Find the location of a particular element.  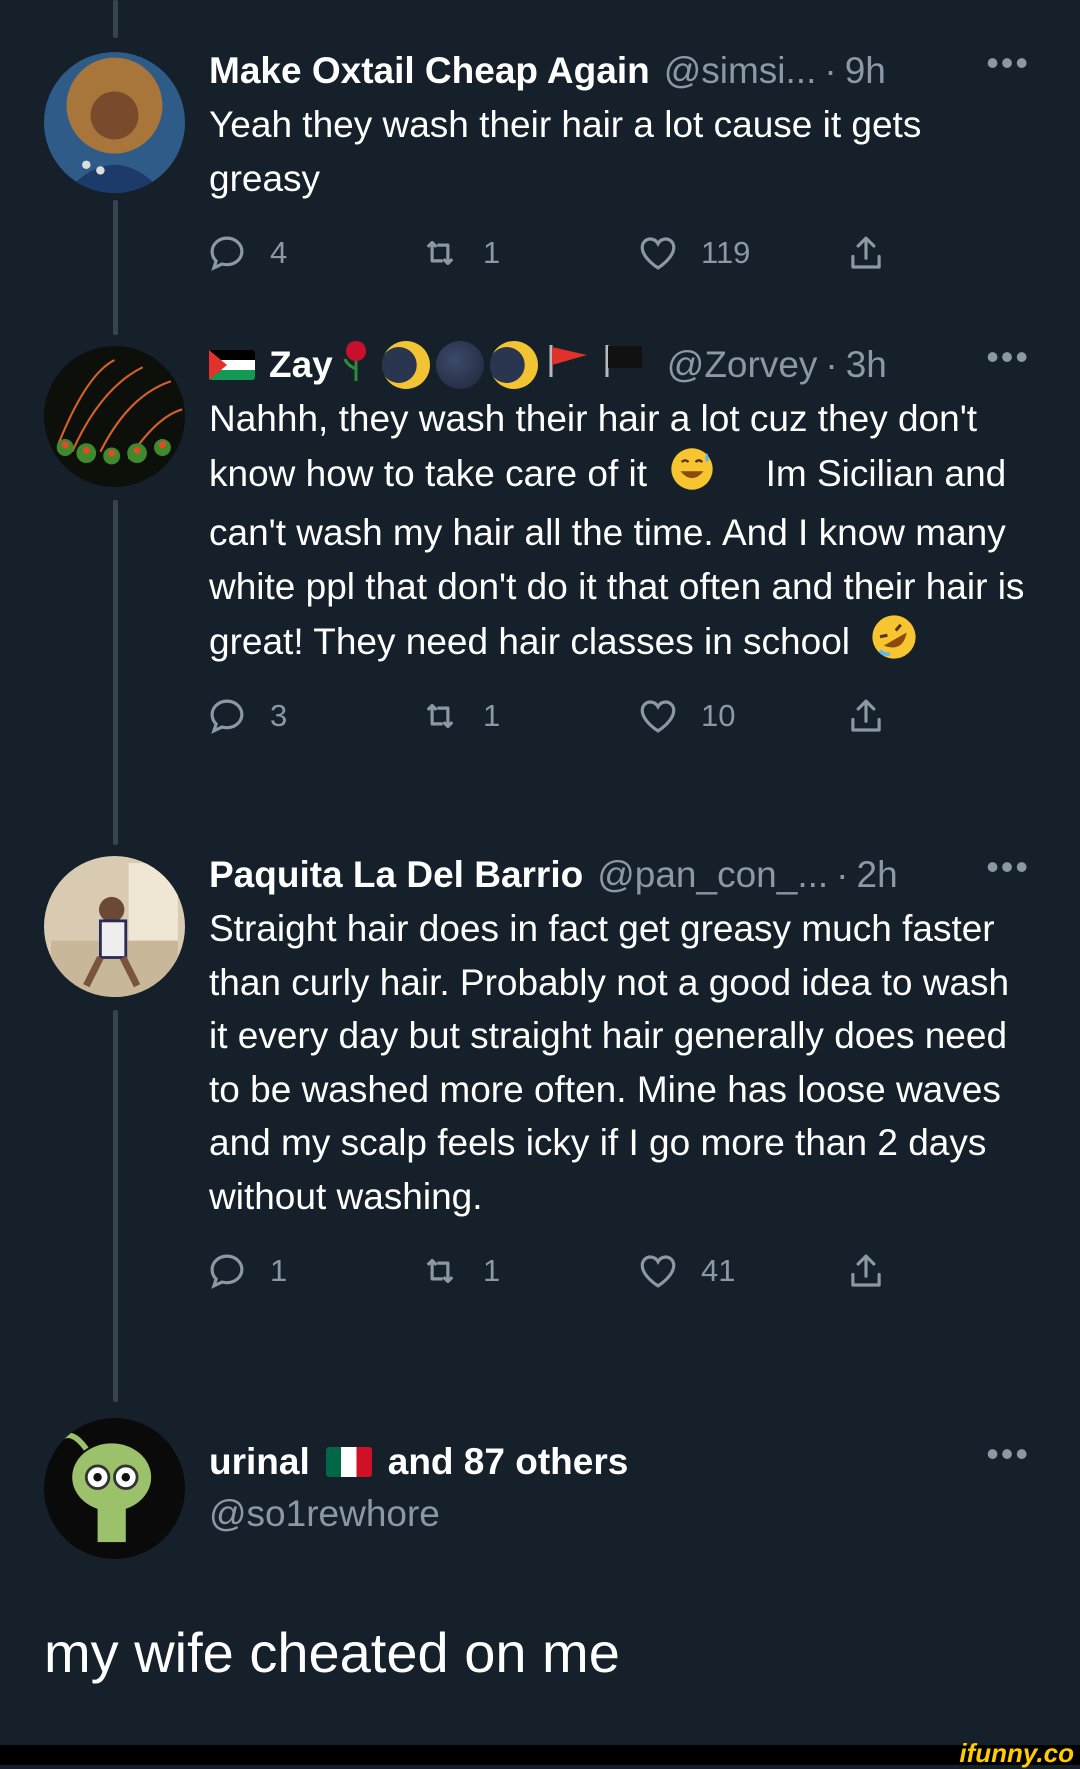

like-button: 10 is located at coordinates (686, 716).